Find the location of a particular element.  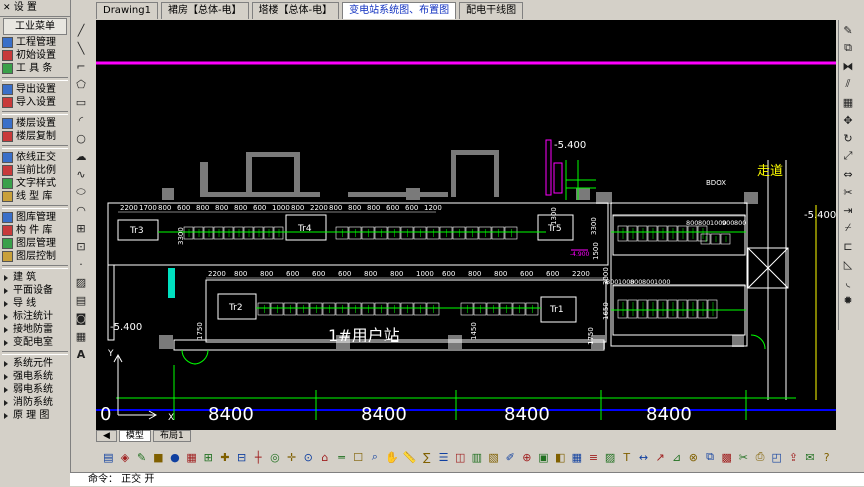

model-icon: ☐ is located at coordinates (358, 457).